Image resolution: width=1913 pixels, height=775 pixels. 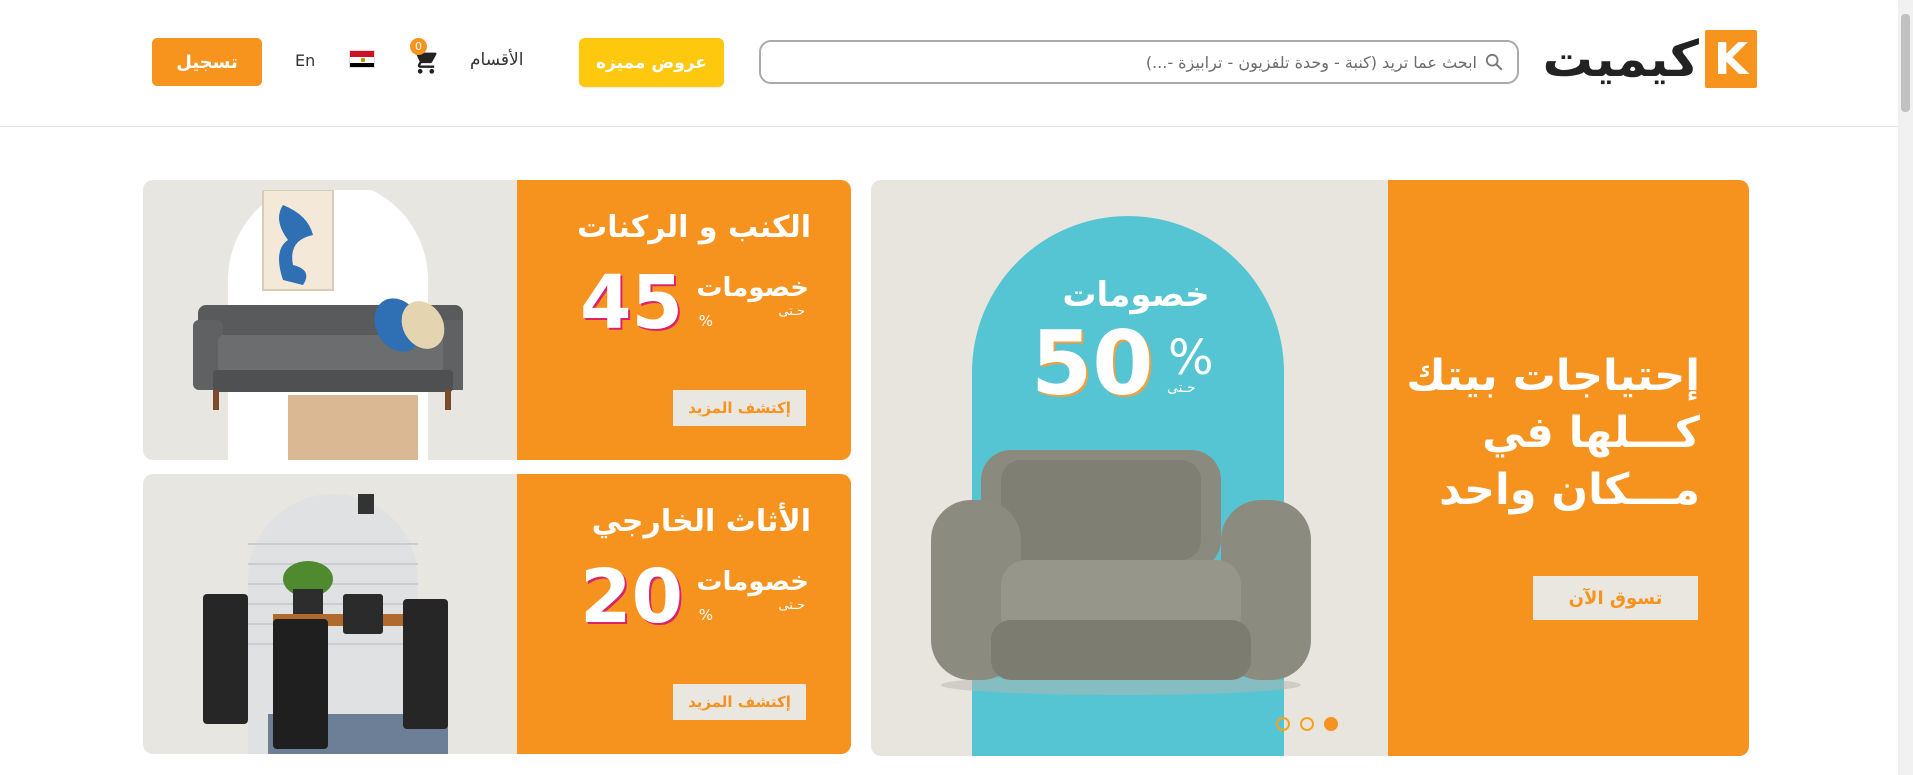 I want to click on categories-link: الأقسام, so click(x=496, y=60).